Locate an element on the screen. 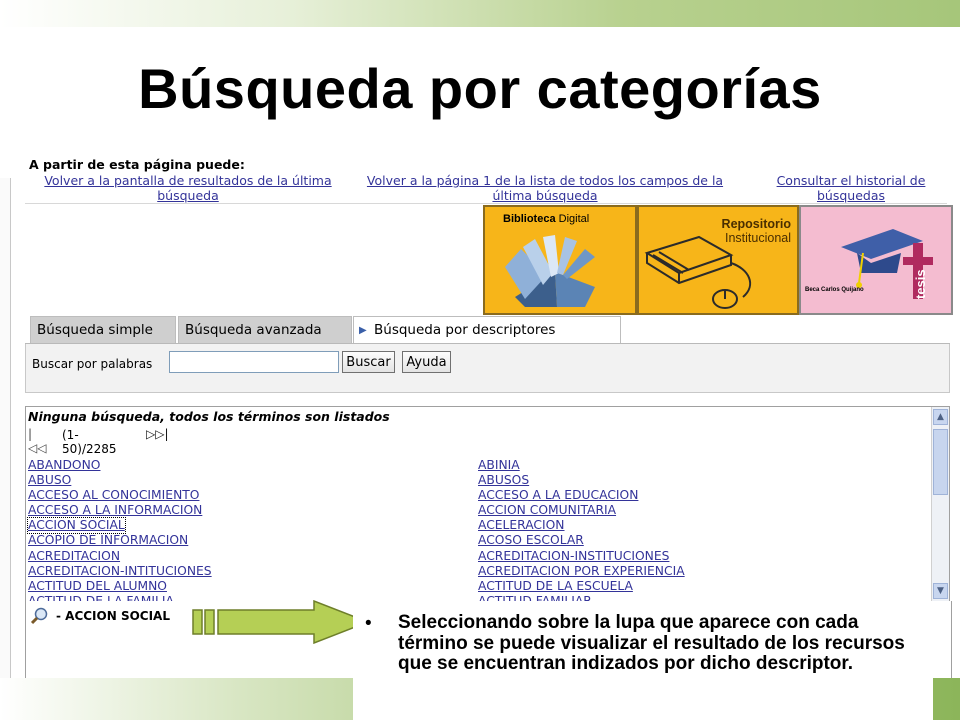 The height and width of the screenshot is (720, 960). descriptor-link: ACCESO AL CONOCIMIENTO is located at coordinates (120, 495).